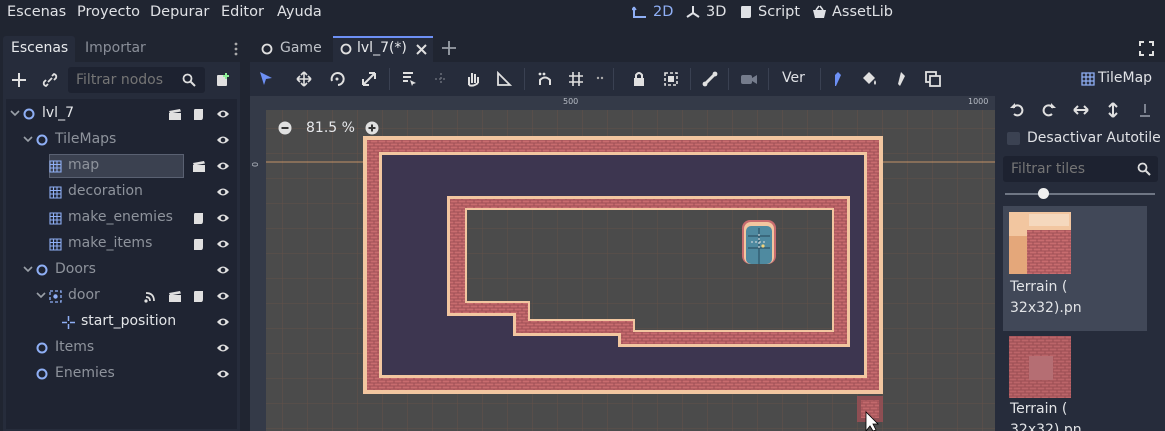  I want to click on grid-snap-icon, so click(576, 79).